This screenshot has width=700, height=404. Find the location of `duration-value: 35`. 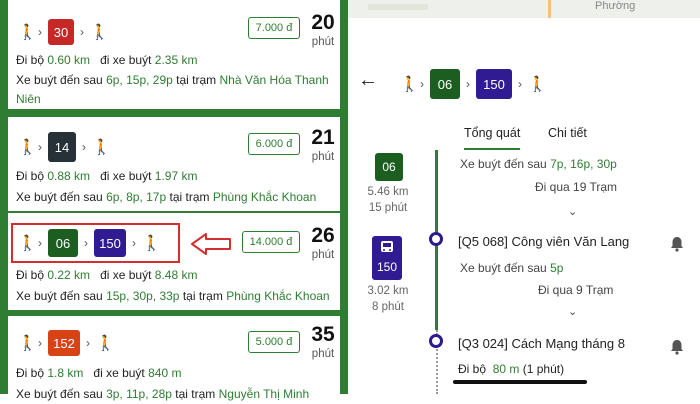

duration-value: 35 is located at coordinates (323, 334).